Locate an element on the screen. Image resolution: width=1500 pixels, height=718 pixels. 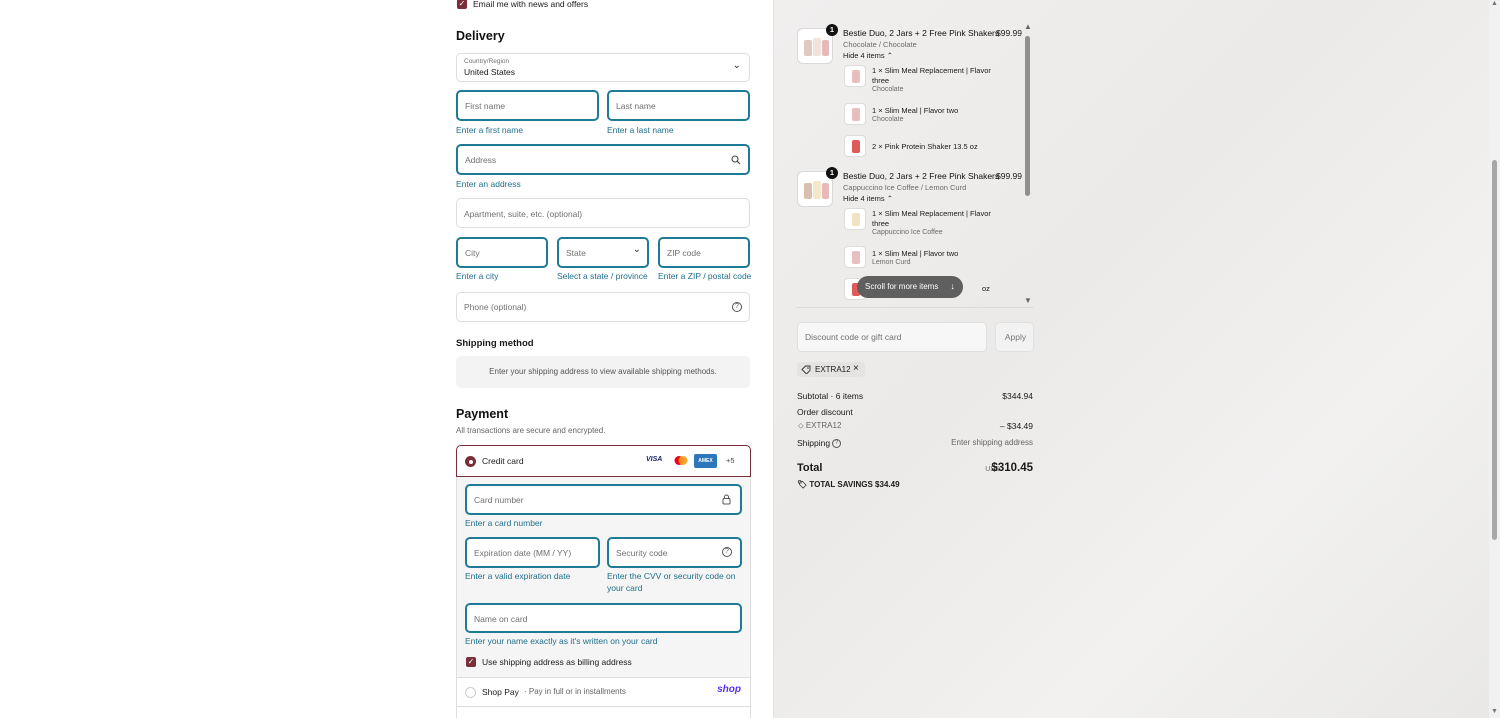
card-number-input: Card number is located at coordinates (603, 499).